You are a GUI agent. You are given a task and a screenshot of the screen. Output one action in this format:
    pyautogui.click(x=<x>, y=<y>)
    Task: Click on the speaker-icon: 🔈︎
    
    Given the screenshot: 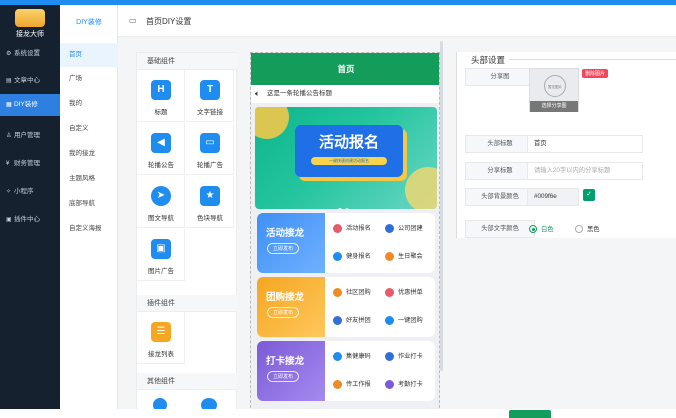 What is the action you would take?
    pyautogui.click(x=257, y=93)
    